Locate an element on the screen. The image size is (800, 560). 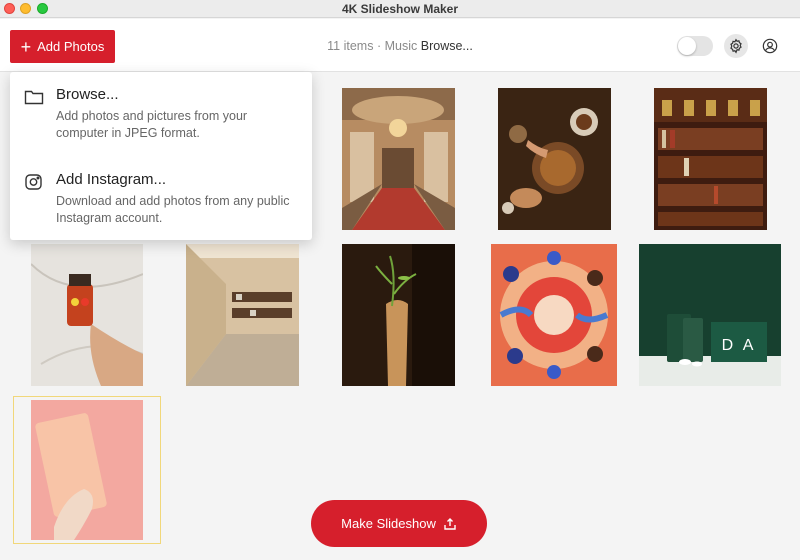
bookshelf-image is located at coordinates (710, 159).